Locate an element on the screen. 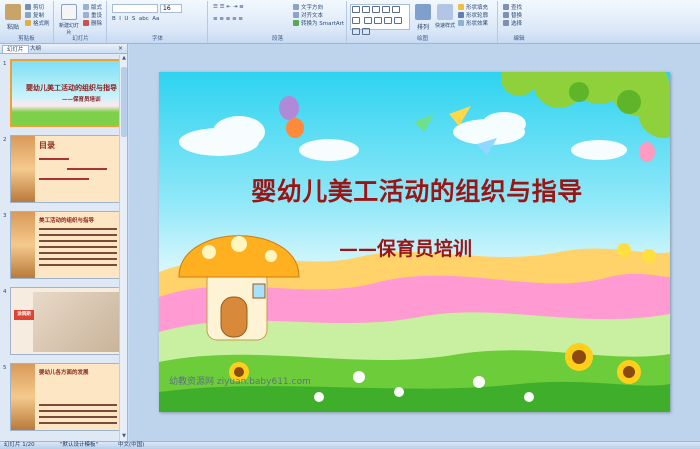 This screenshot has width=700, height=449. quick-styles-icon is located at coordinates (445, 12).